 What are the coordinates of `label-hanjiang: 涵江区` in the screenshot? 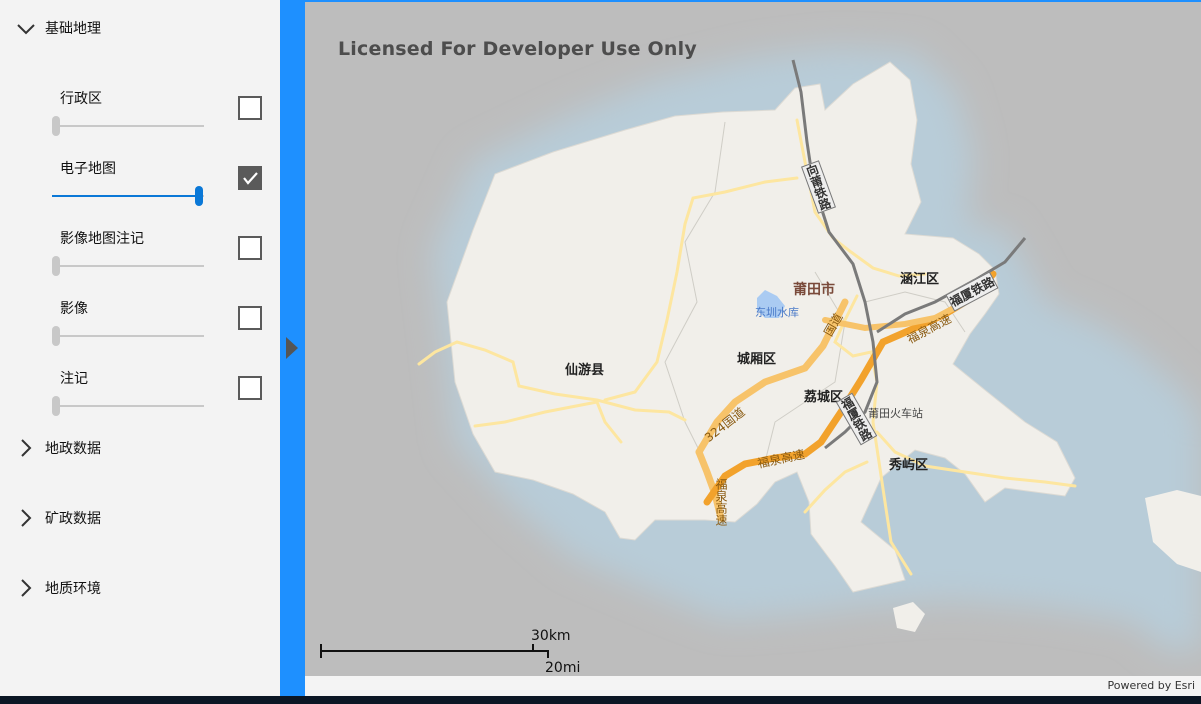 It's located at (920, 279).